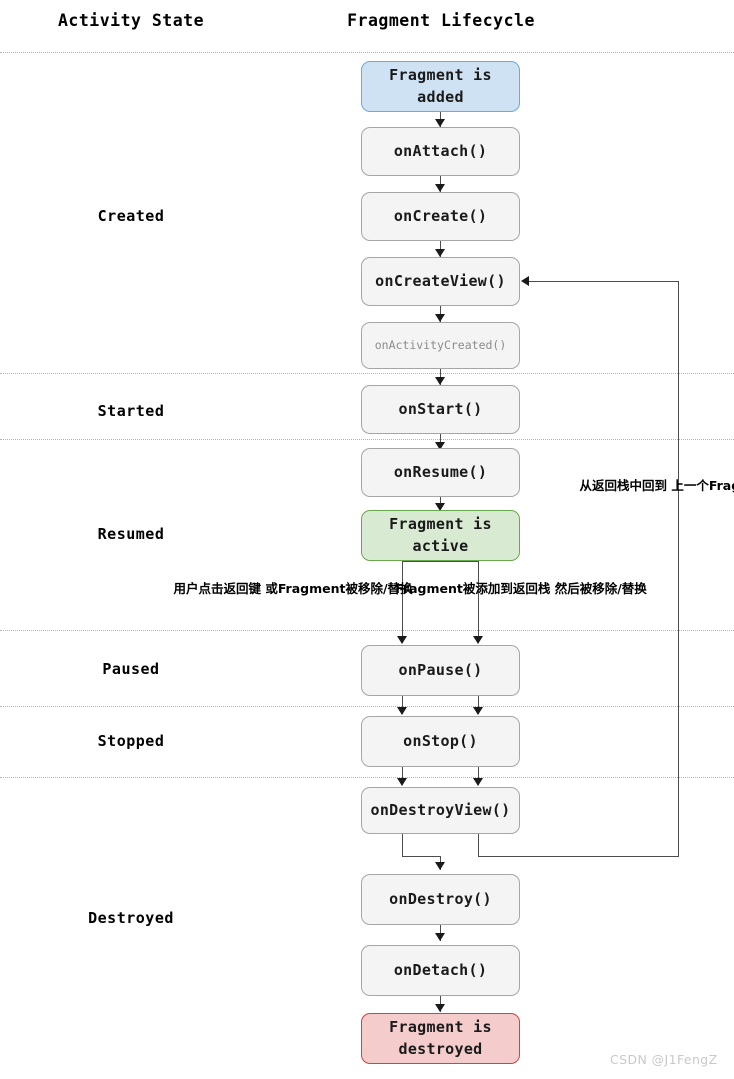 The height and width of the screenshot is (1079, 734). Describe the element at coordinates (367, 630) in the screenshot. I see `divider-resumed` at that location.